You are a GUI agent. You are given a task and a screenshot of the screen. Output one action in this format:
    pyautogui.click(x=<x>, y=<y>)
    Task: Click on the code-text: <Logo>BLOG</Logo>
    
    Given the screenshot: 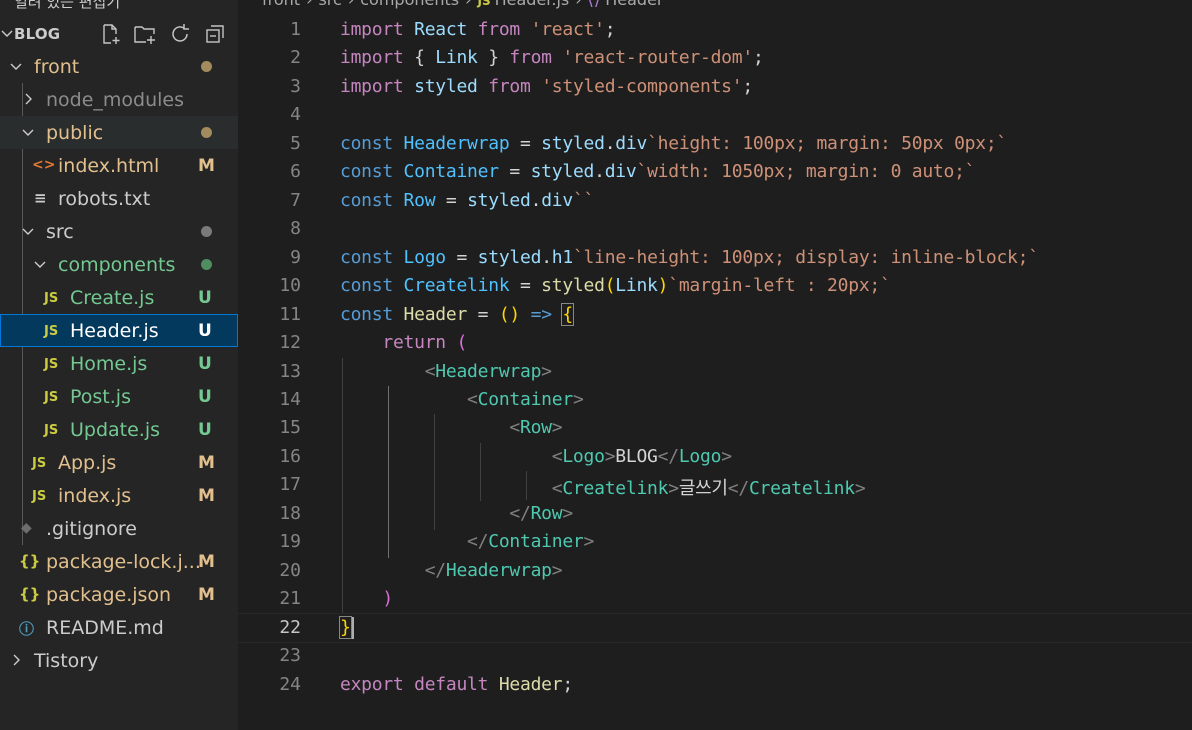 What is the action you would take?
    pyautogui.click(x=641, y=456)
    